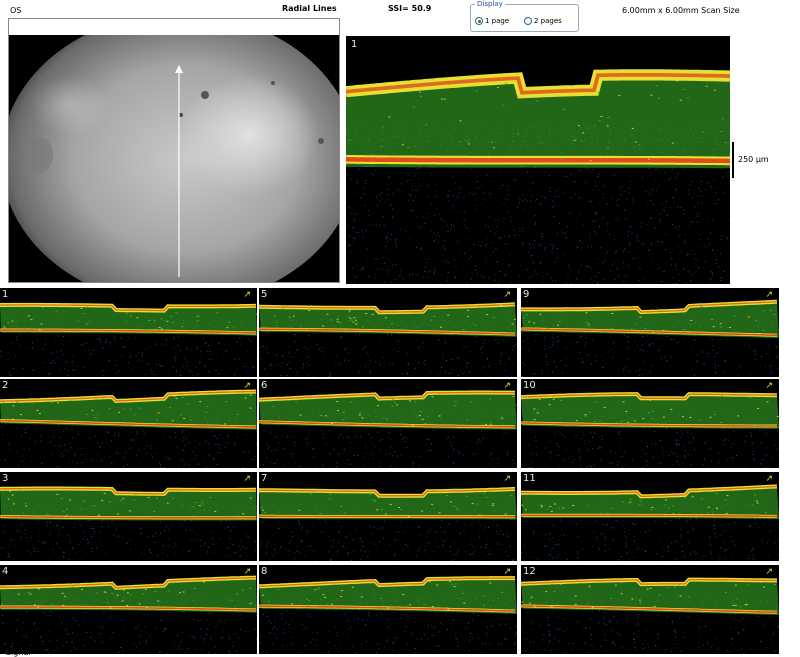  I want to click on radio-unselected-icon, so click(528, 21).